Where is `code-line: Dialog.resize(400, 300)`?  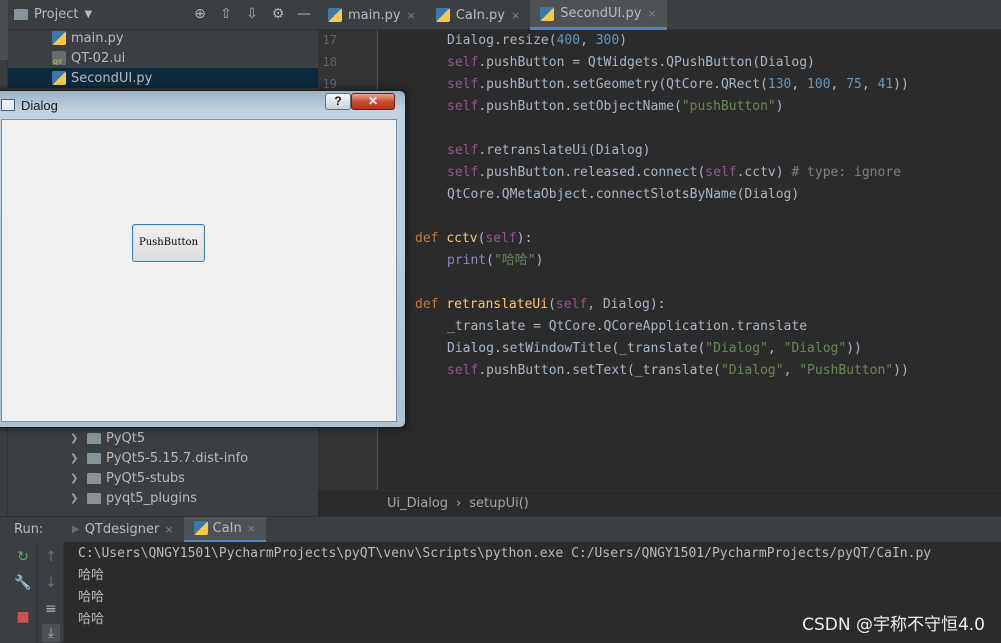 code-line: Dialog.resize(400, 300) is located at coordinates (537, 40).